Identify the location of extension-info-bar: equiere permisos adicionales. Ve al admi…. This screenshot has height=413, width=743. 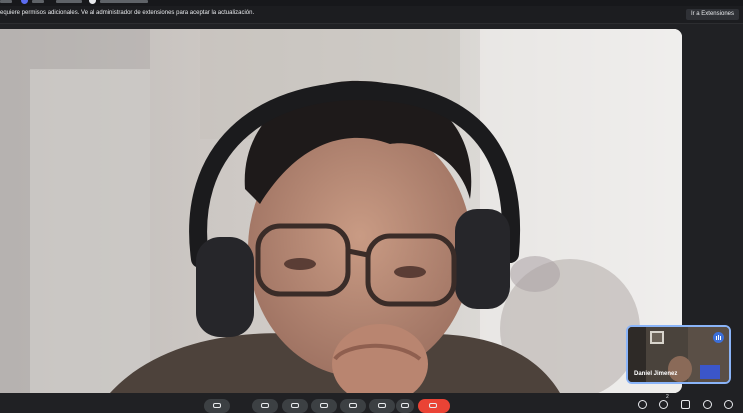
(371, 15).